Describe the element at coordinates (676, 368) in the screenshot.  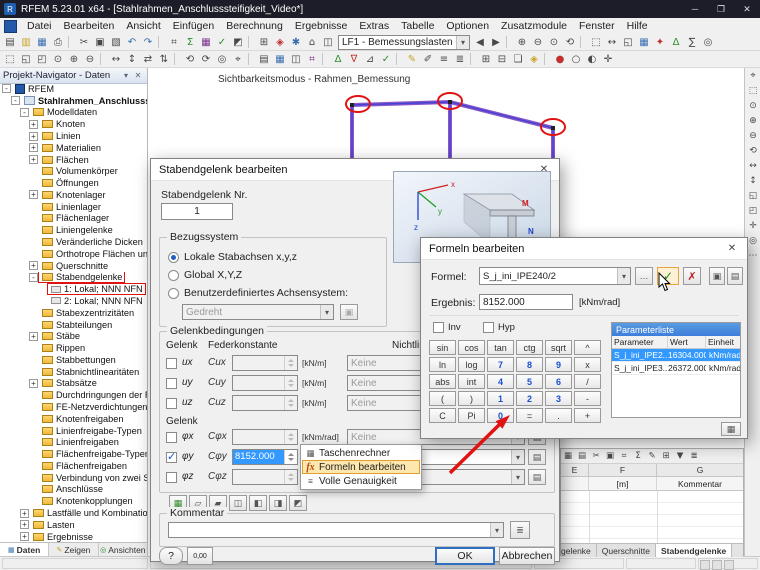
I see `parameter-row: S_j_ini_IPE3... 26372.000 kNm/rad` at that location.